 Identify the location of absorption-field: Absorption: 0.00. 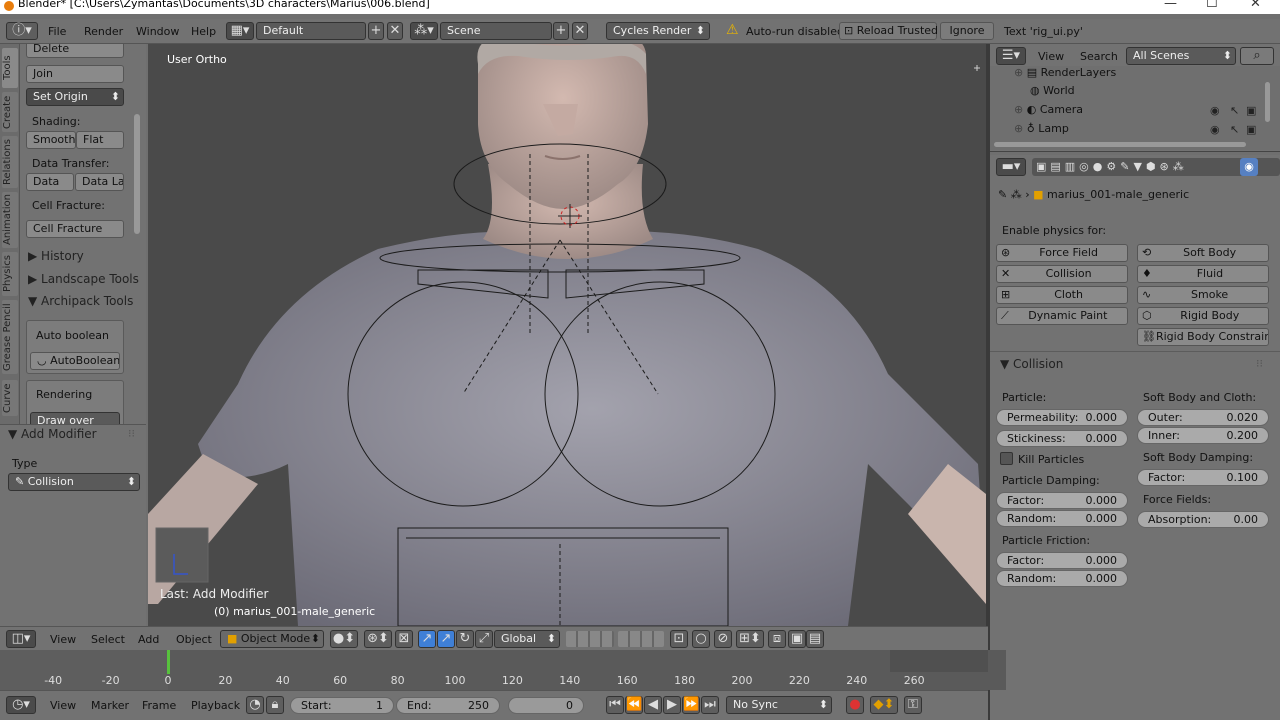
(1203, 519).